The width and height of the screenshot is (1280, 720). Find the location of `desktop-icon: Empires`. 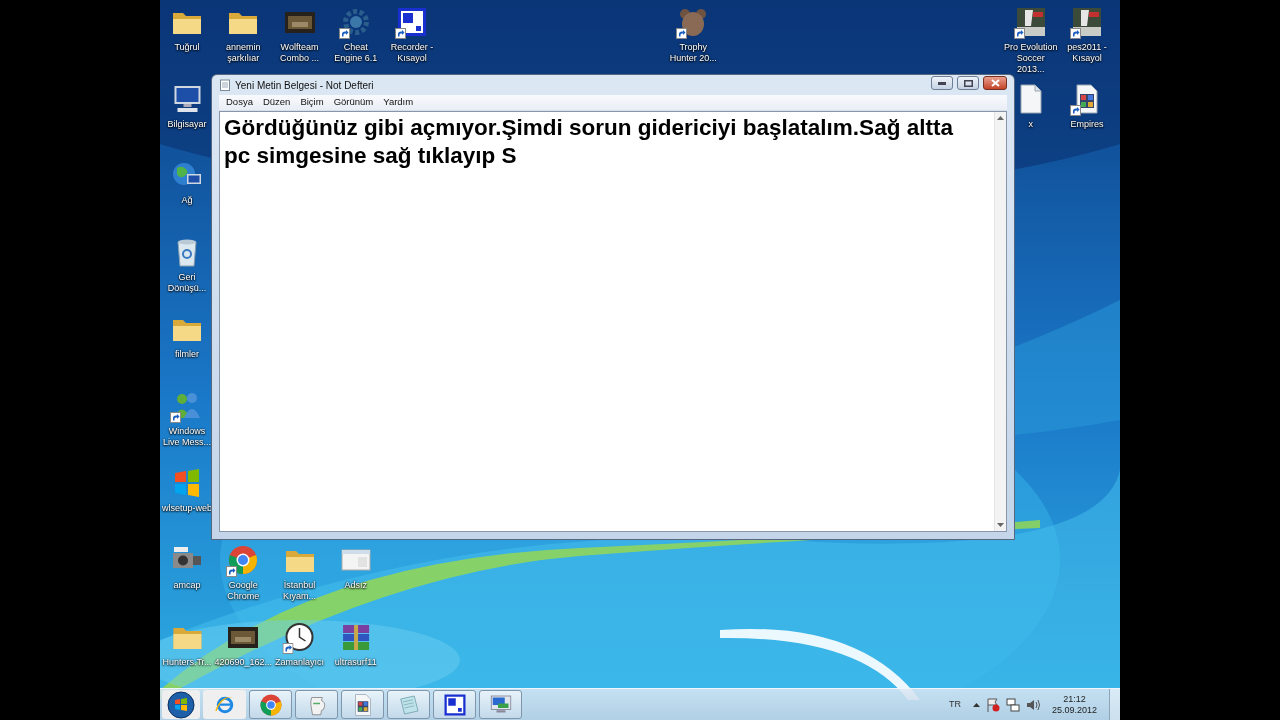

desktop-icon: Empires is located at coordinates (1087, 106).